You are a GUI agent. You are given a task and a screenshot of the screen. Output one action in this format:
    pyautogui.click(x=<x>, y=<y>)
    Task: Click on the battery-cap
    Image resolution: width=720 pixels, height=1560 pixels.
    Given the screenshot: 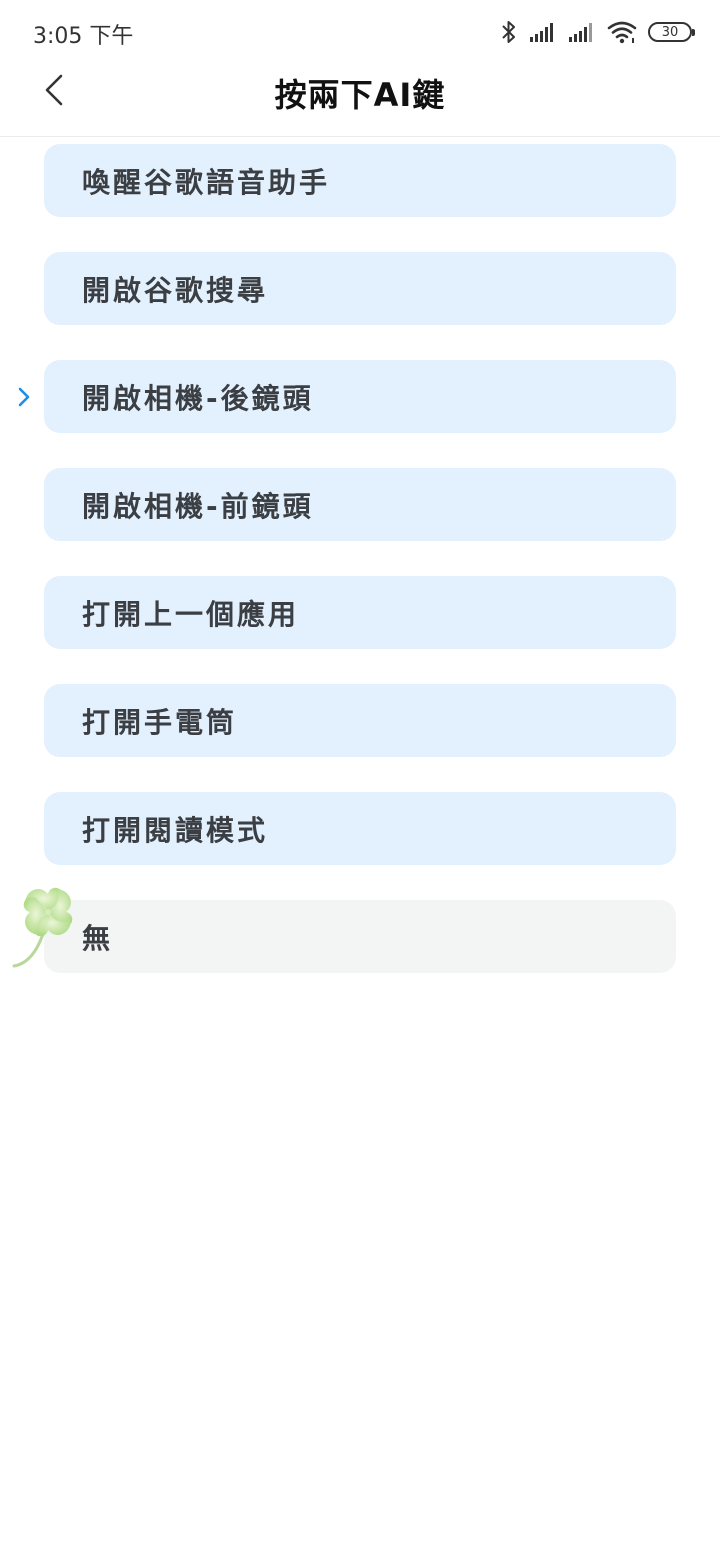 What is the action you would take?
    pyautogui.click(x=693, y=32)
    